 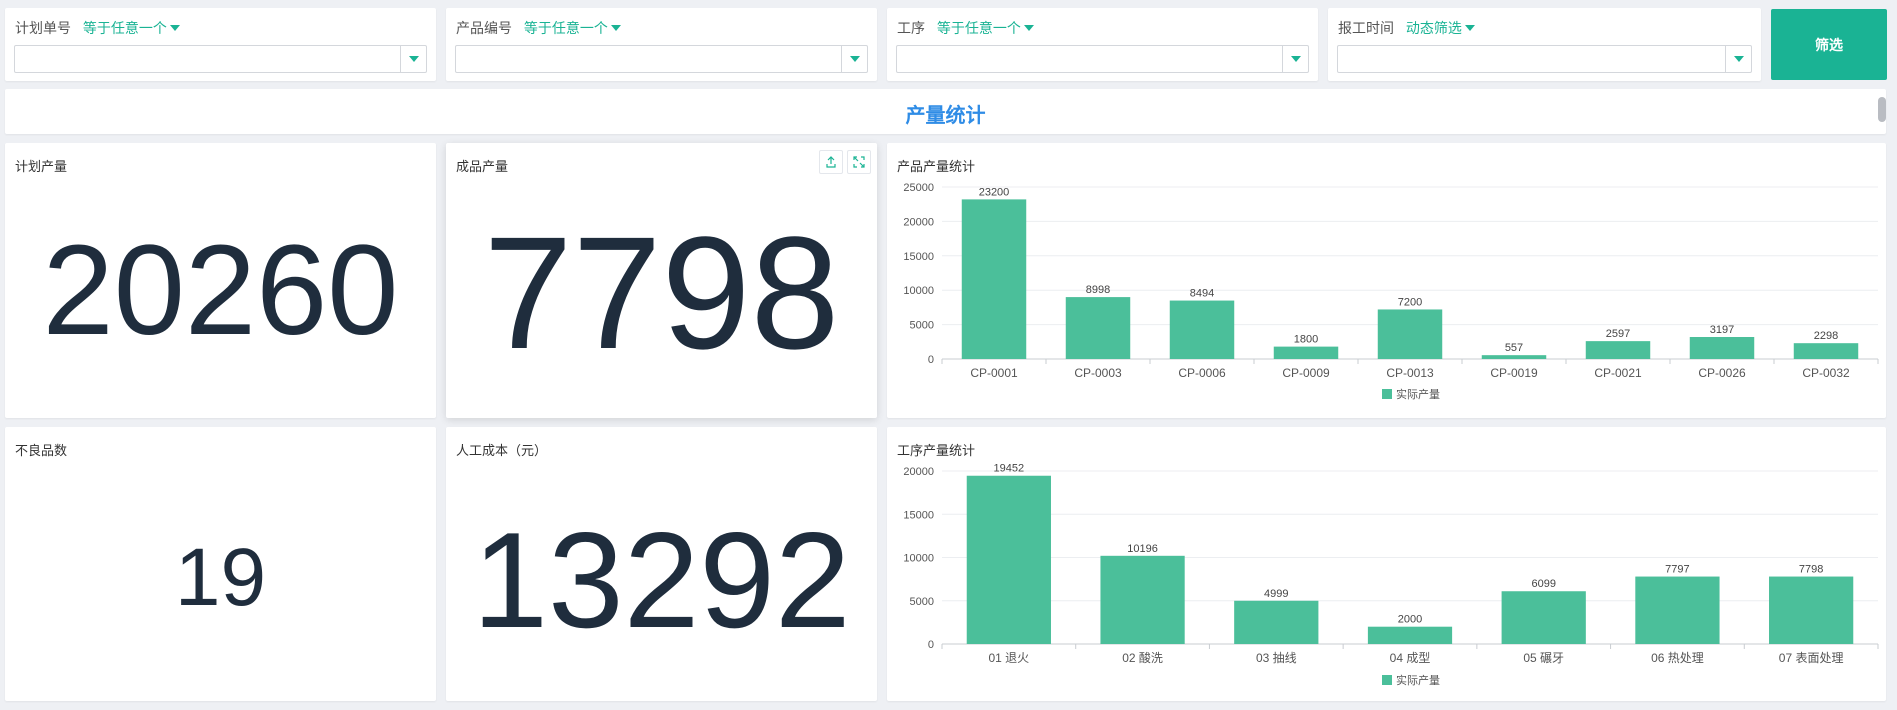 What do you see at coordinates (661, 580) in the screenshot?
I see `kpi-value: 13292` at bounding box center [661, 580].